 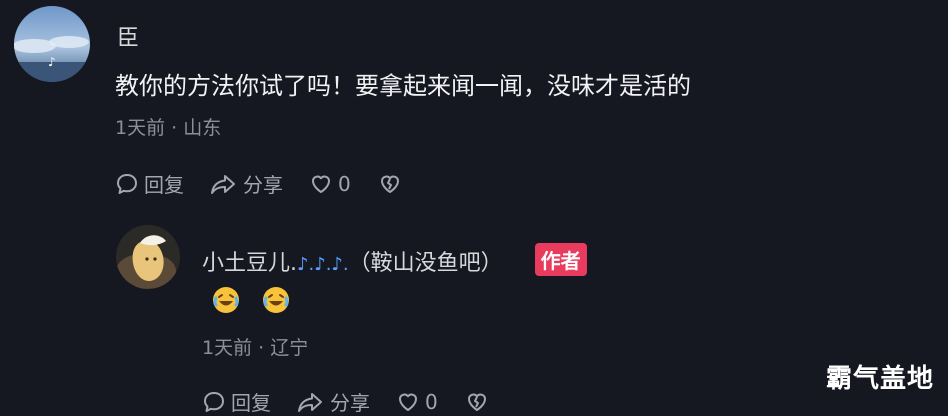 I want to click on comment-meta: 1天前 · 山东, so click(x=168, y=128).